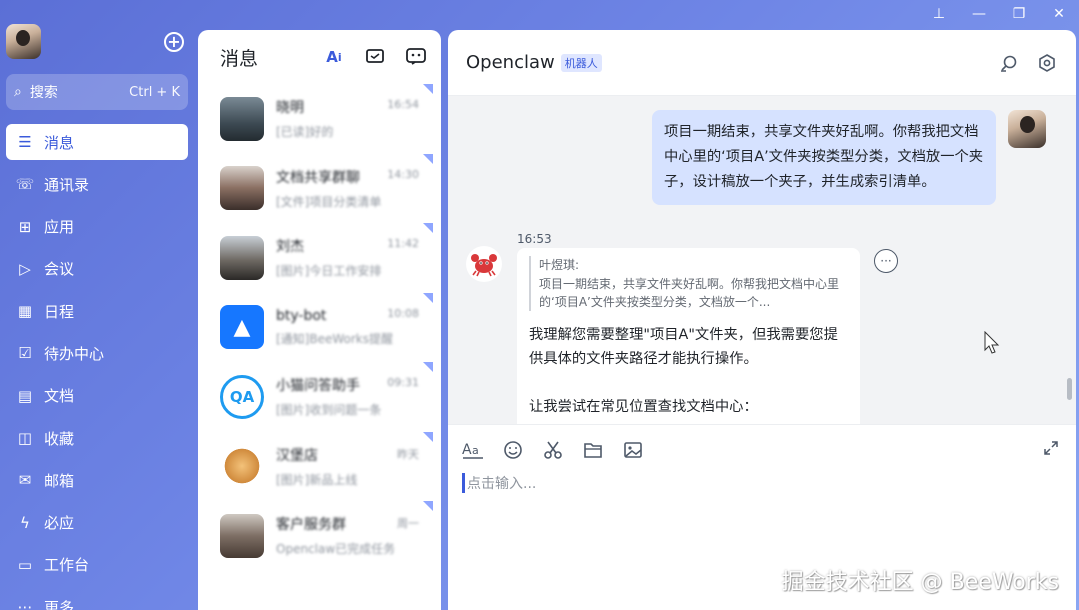 Image resolution: width=1079 pixels, height=610 pixels. Describe the element at coordinates (97, 599) in the screenshot. I see `nav-item-11: ⋯ 更多` at that location.